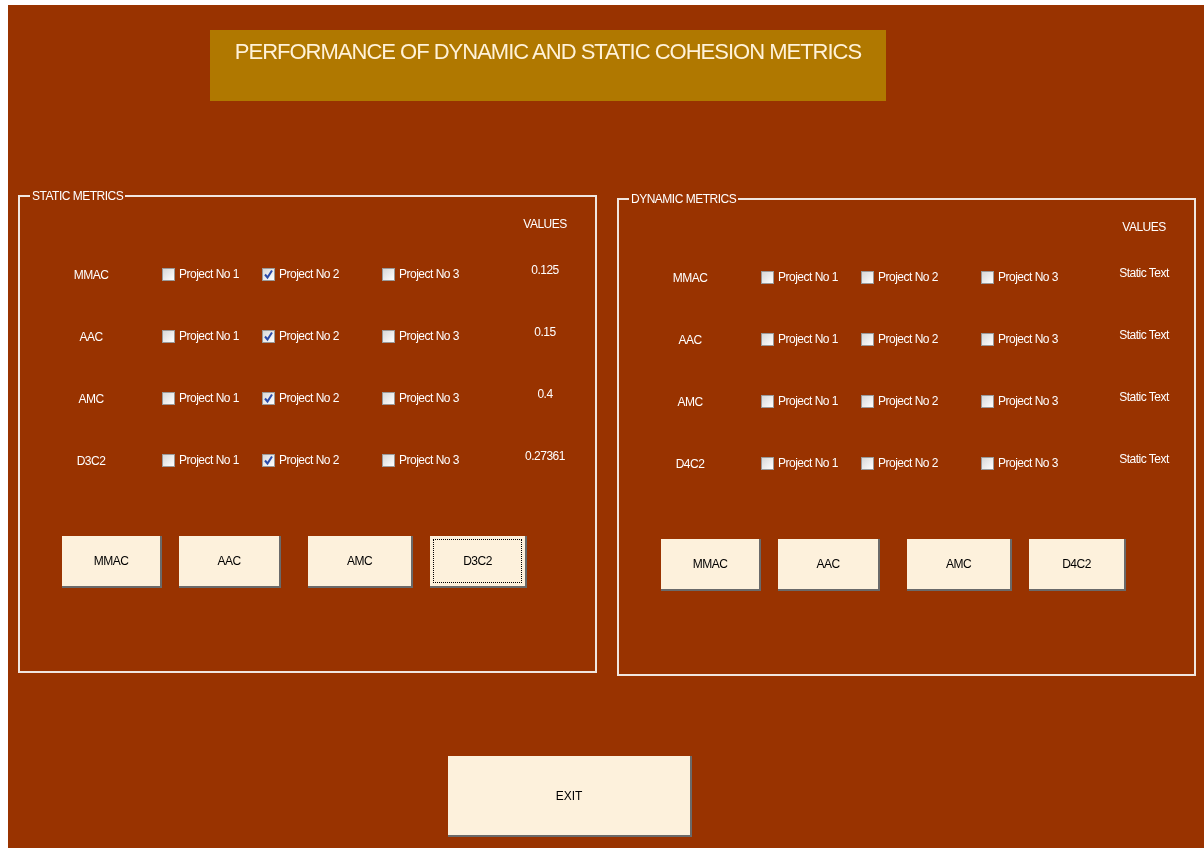 The image size is (1204, 848). Describe the element at coordinates (548, 65) in the screenshot. I see `title-banner: PERFORMANCE OF DYNAMIC AND STATIC COHESION METRICS` at that location.